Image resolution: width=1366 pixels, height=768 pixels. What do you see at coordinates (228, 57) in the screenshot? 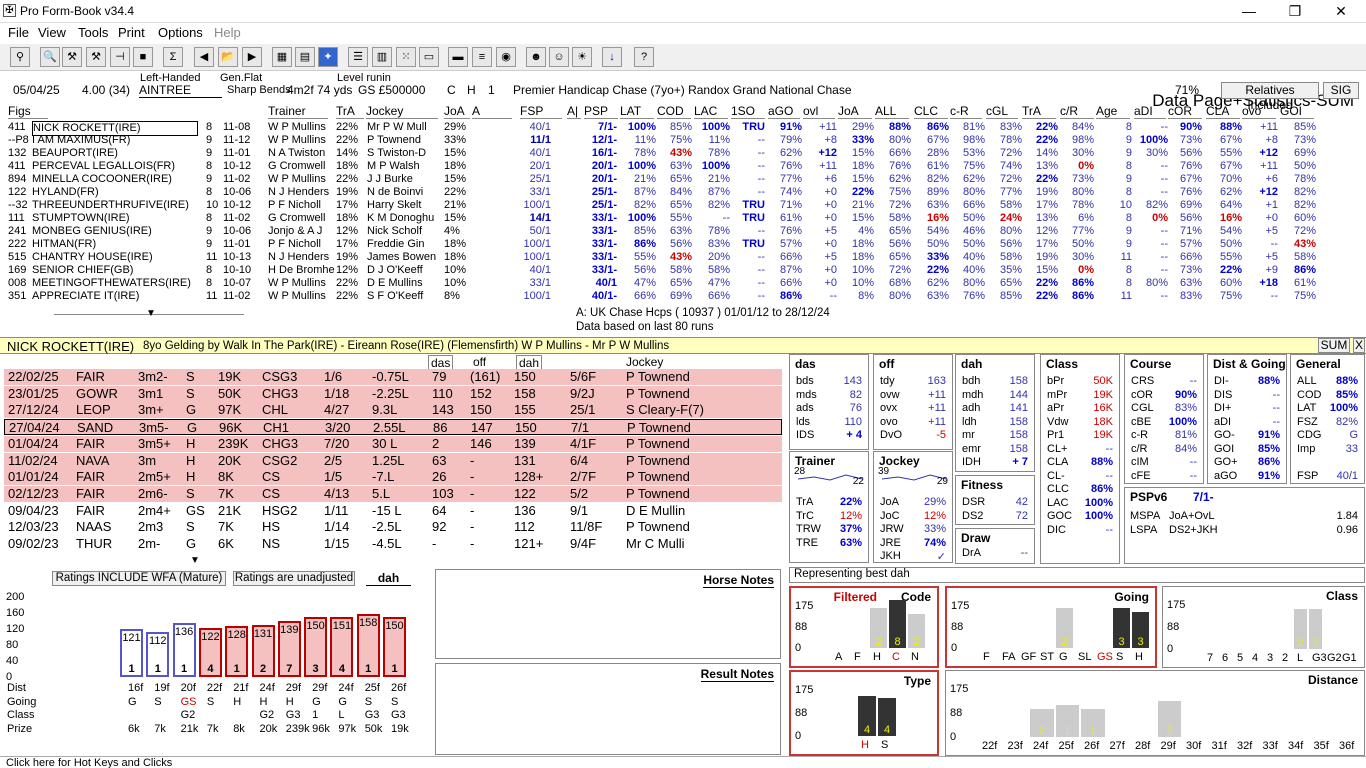
I see `open-folder-icon: 📂` at bounding box center [228, 57].